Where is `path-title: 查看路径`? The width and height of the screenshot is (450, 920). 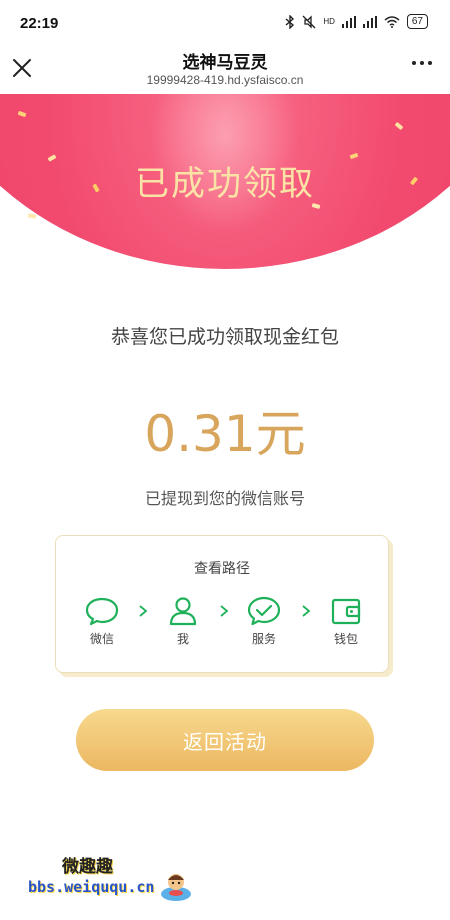 path-title: 查看路径 is located at coordinates (222, 569).